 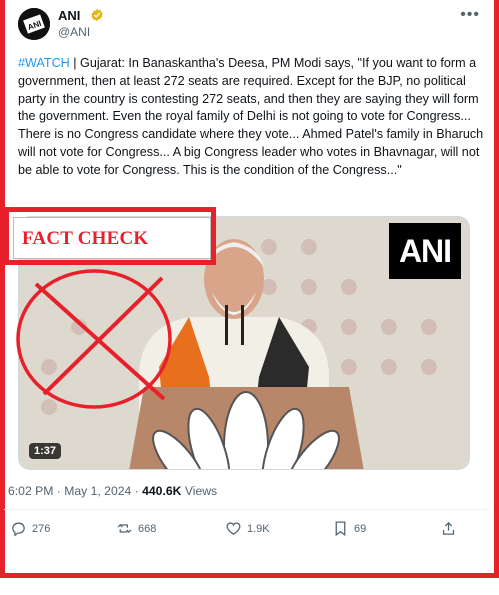 What do you see at coordinates (124, 528) in the screenshot?
I see `repost-icon` at bounding box center [124, 528].